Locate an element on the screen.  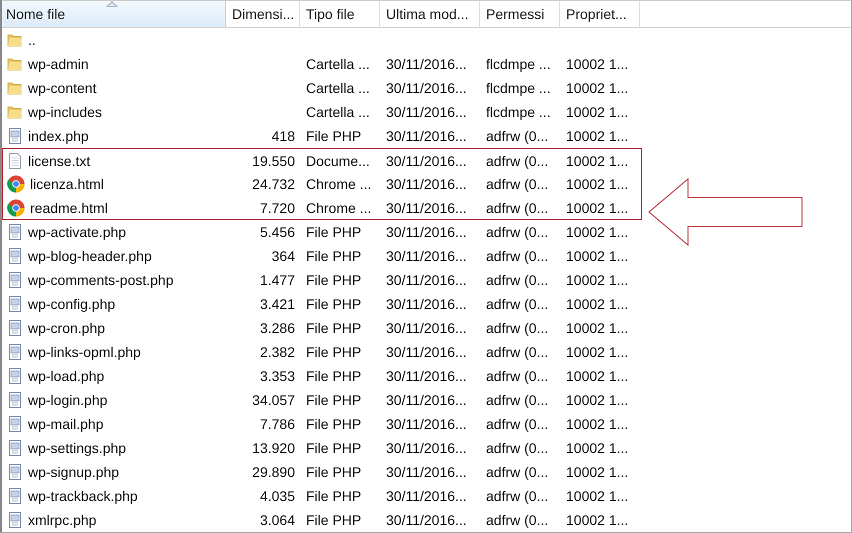
file-size: 1.477 is located at coordinates (277, 280).